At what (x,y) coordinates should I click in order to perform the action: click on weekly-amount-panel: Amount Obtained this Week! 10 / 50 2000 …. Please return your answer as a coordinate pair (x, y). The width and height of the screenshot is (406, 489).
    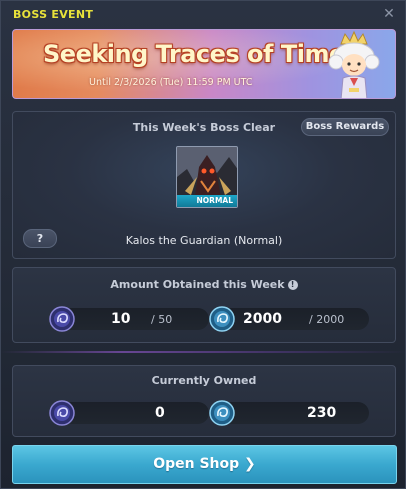
    Looking at the image, I should click on (204, 305).